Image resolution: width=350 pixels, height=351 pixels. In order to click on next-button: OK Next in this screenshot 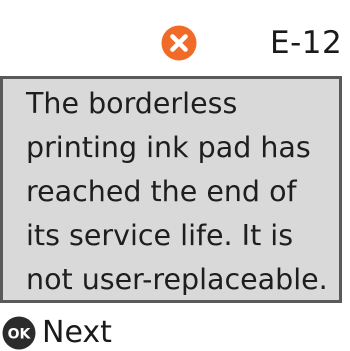, I will do `click(57, 332)`.